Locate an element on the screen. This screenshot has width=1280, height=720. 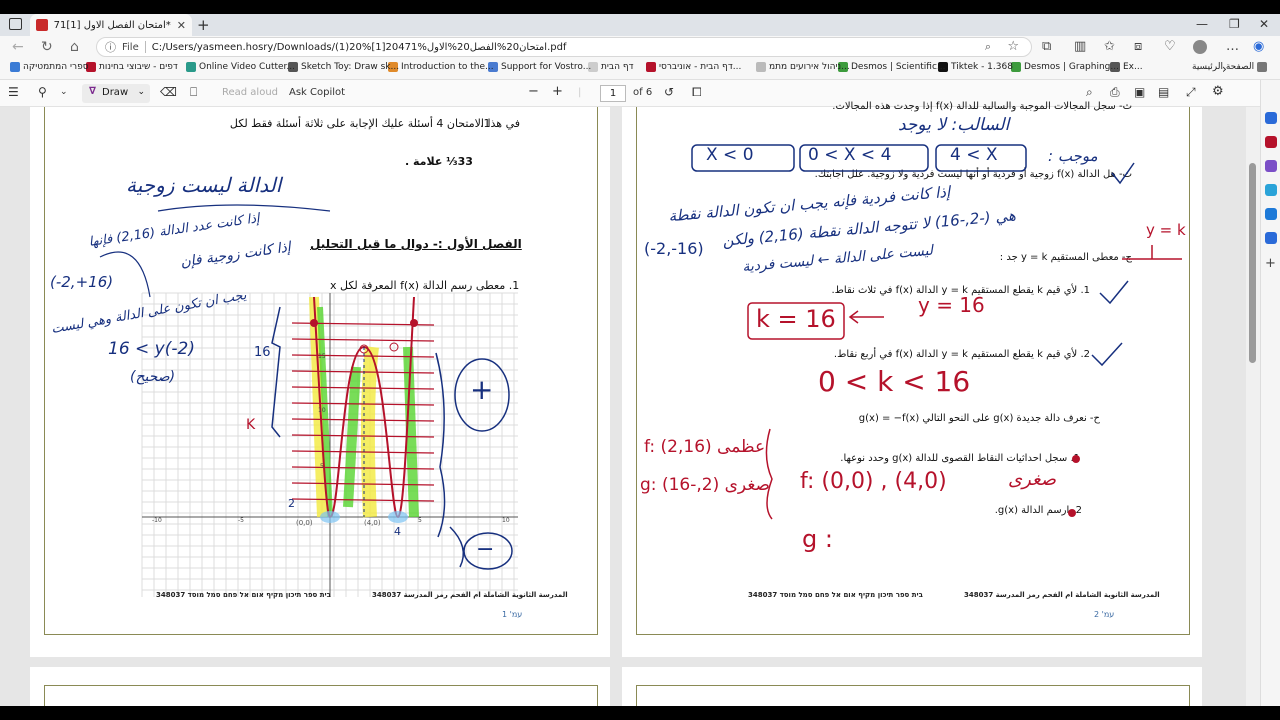
extensions-icon: ⧉ is located at coordinates (1046, 46).